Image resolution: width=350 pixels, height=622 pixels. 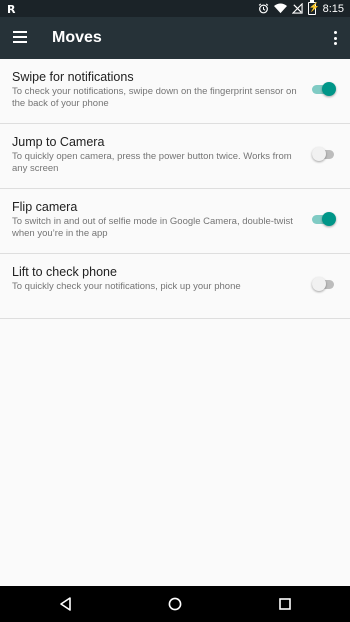 I want to click on setting-title: Jump to Camera, so click(x=58, y=142).